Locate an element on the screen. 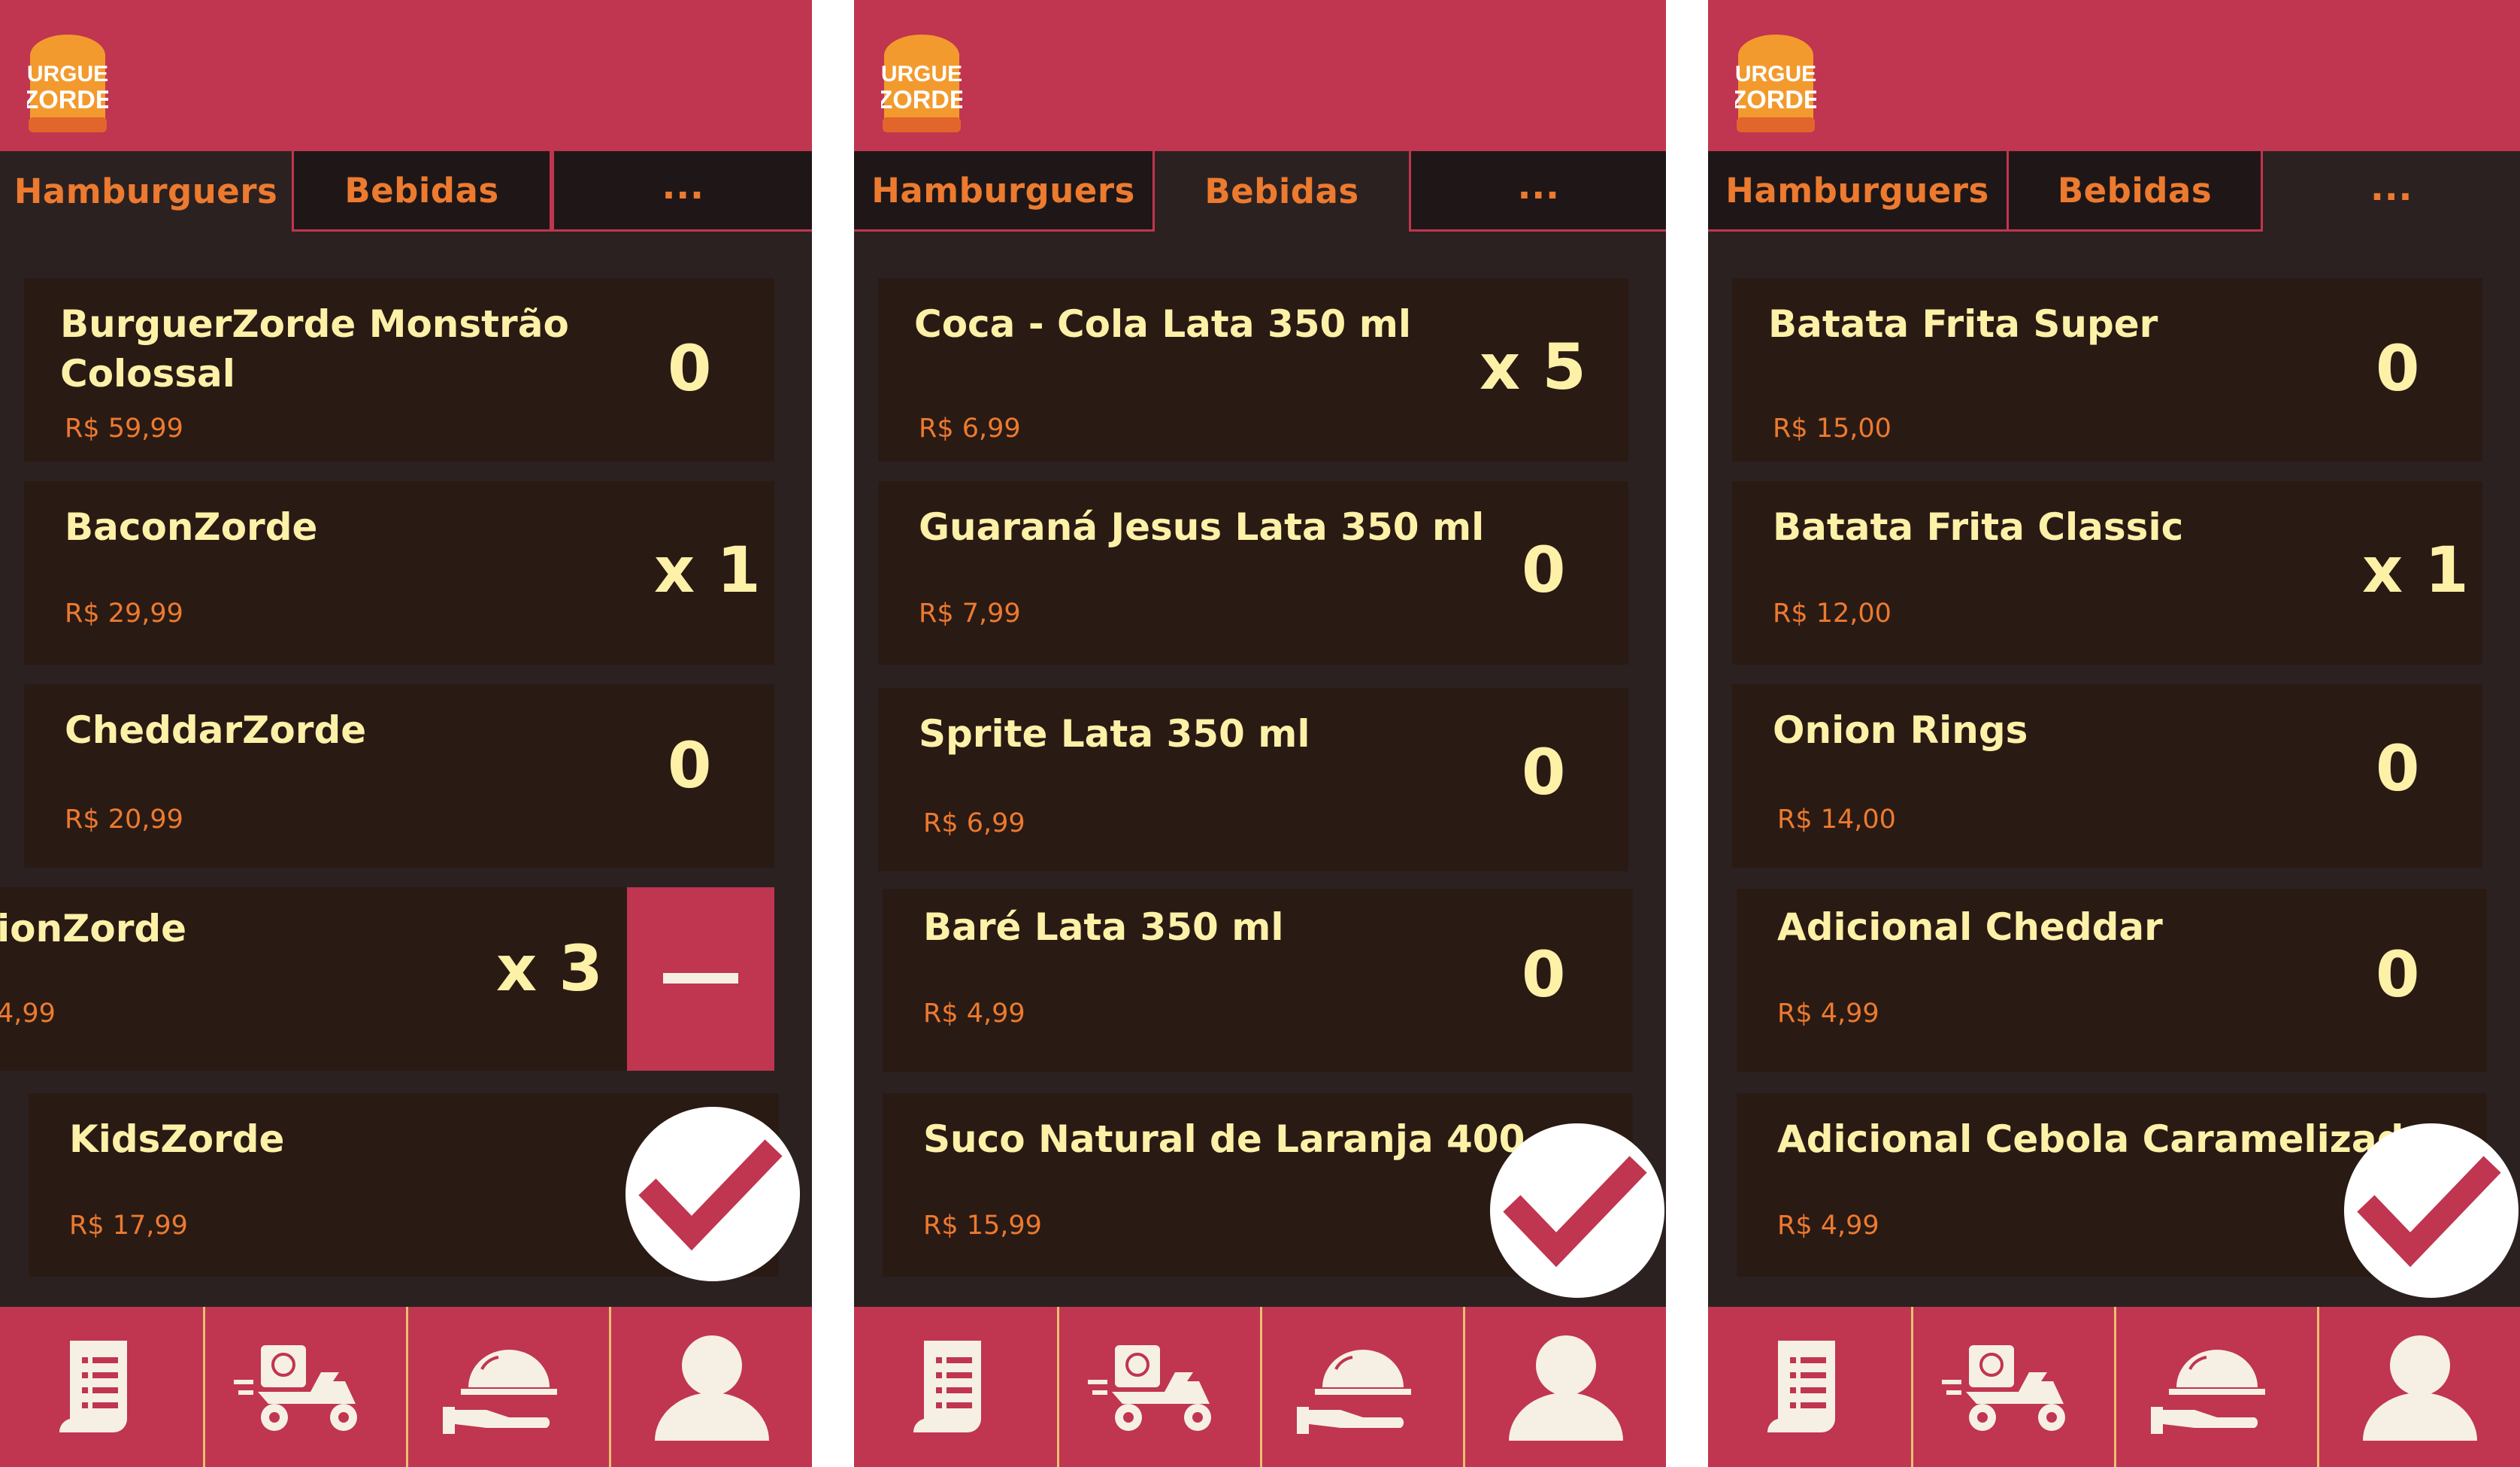 Image resolution: width=2520 pixels, height=1467 pixels. list-item: Guaraná Jesus Lata 350 ml R$ 7,99 0 is located at coordinates (1253, 573).